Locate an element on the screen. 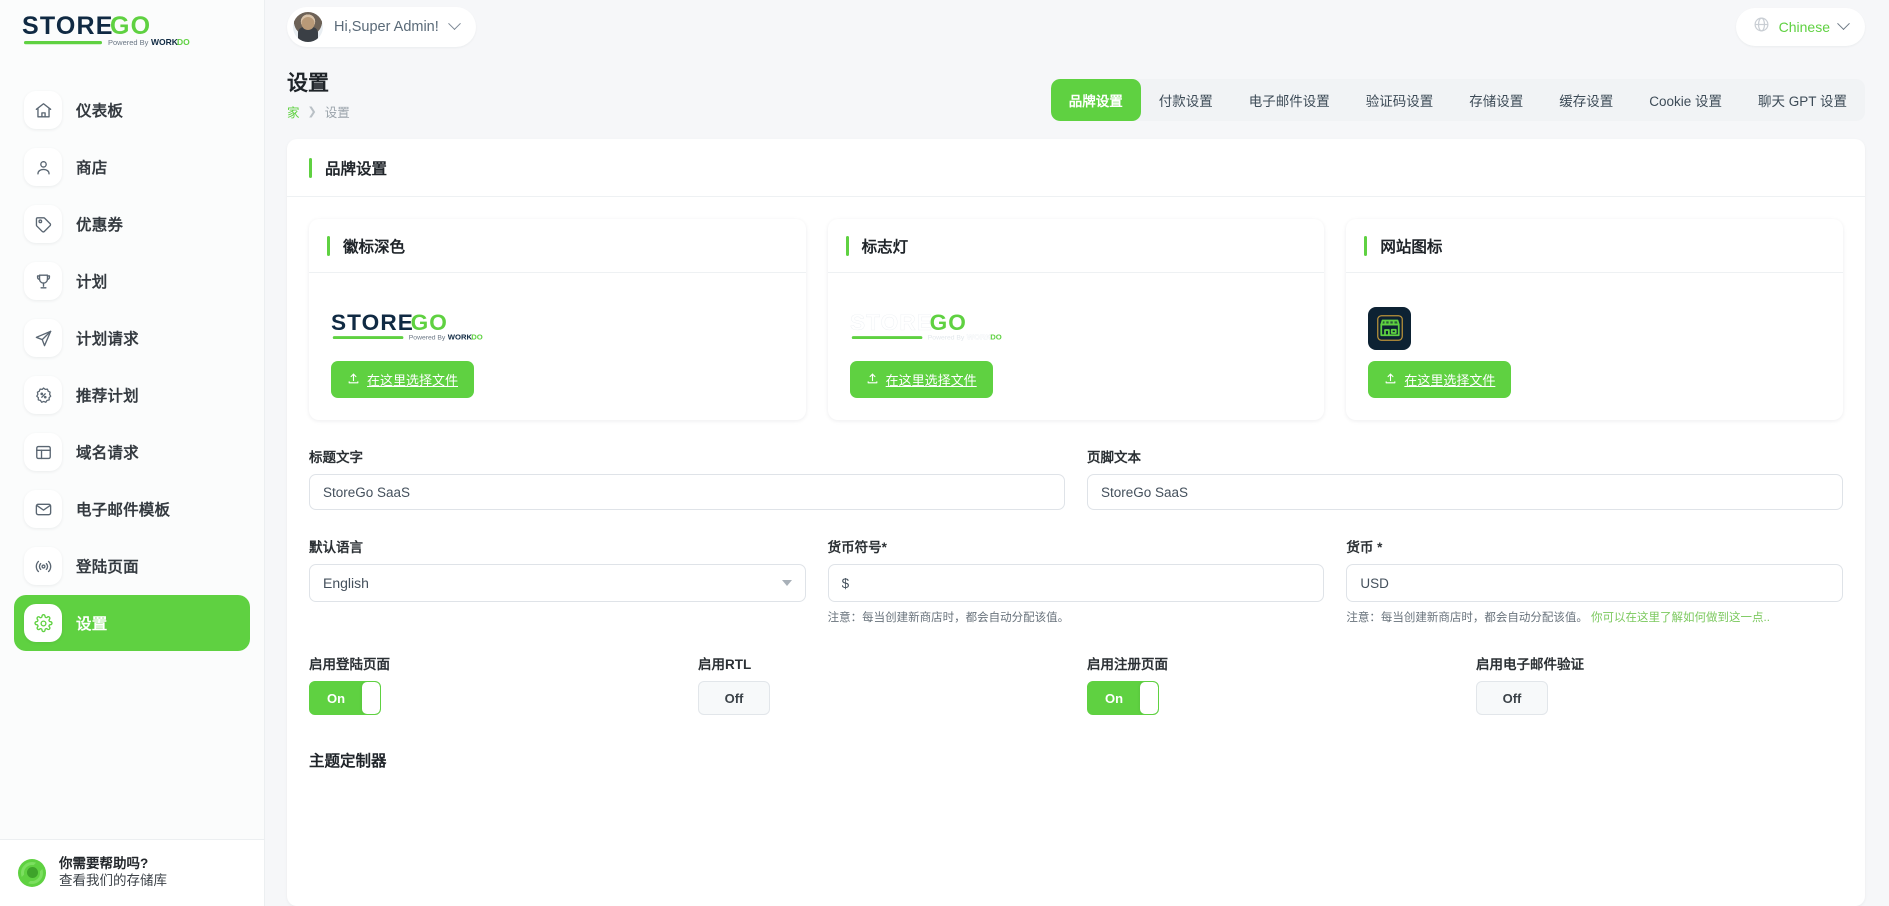 The height and width of the screenshot is (906, 1889). currency-symbol-input is located at coordinates (1076, 583).